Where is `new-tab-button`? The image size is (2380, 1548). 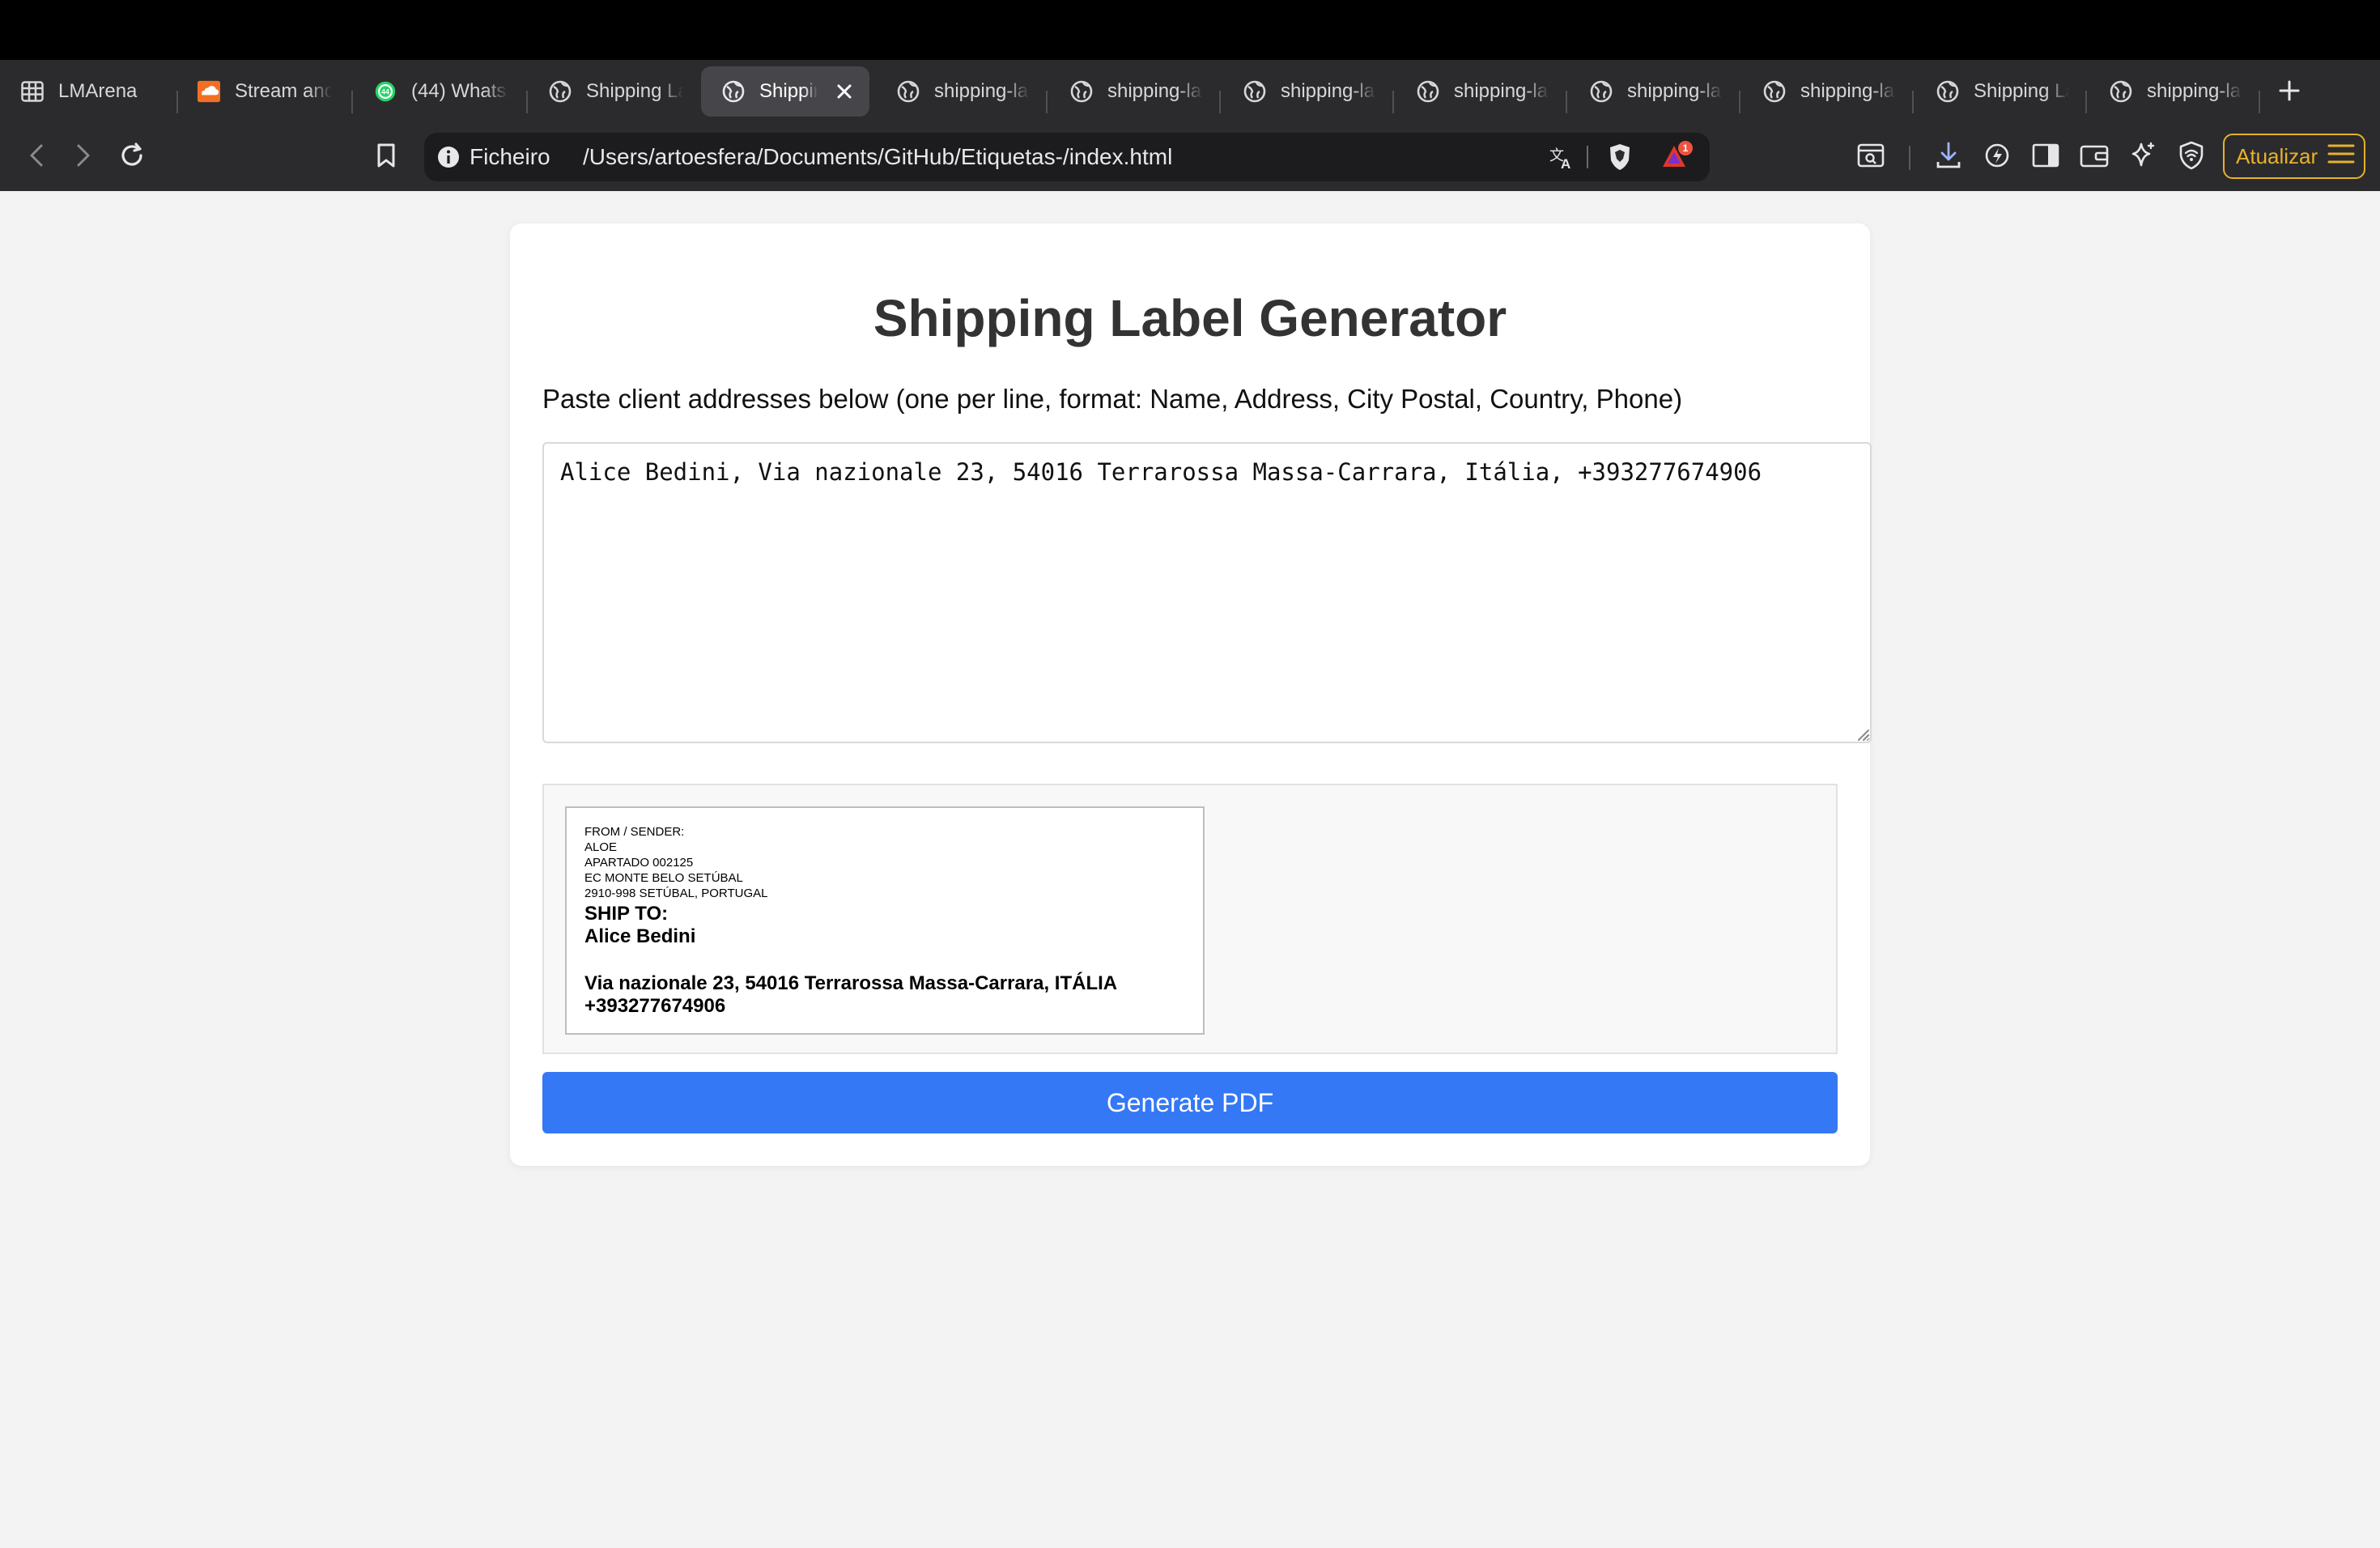
new-tab-button is located at coordinates (2290, 92).